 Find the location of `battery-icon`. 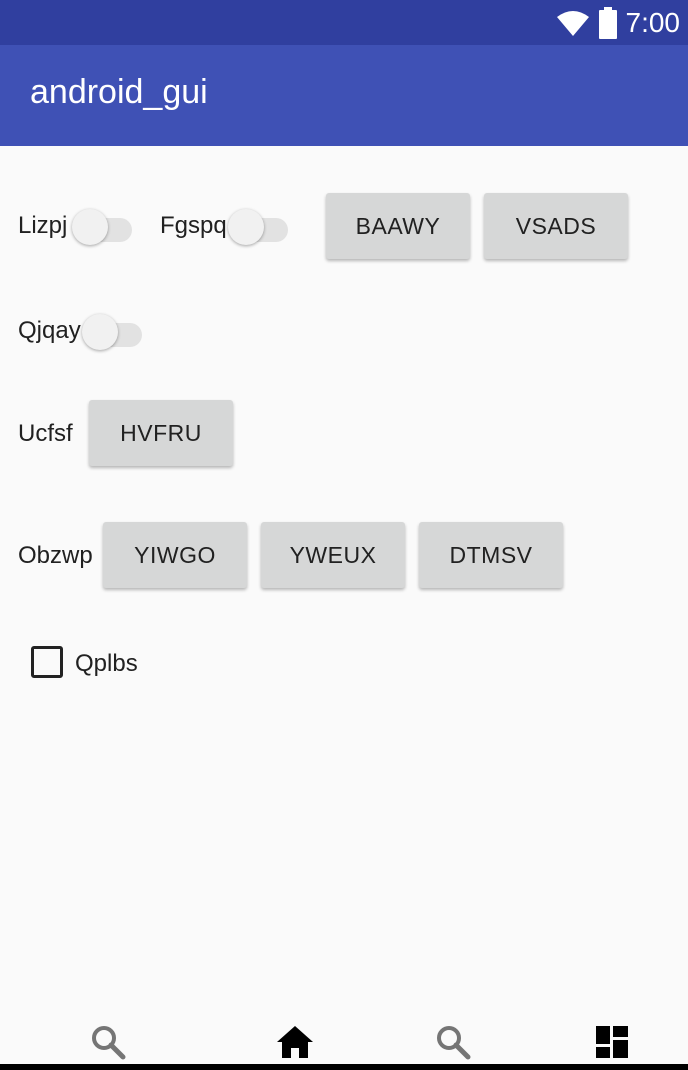

battery-icon is located at coordinates (607, 22).